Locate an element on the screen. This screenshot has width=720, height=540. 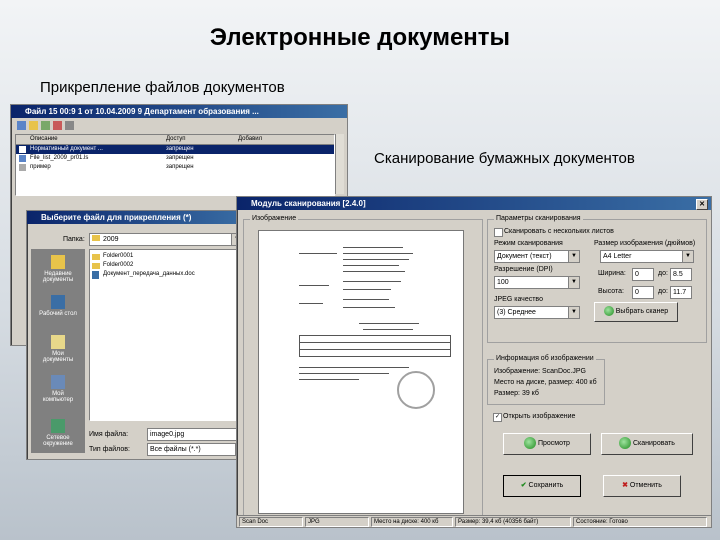
open-dialog-title: Выберите файл для прикрепления (*) is located at coordinates (116, 217).